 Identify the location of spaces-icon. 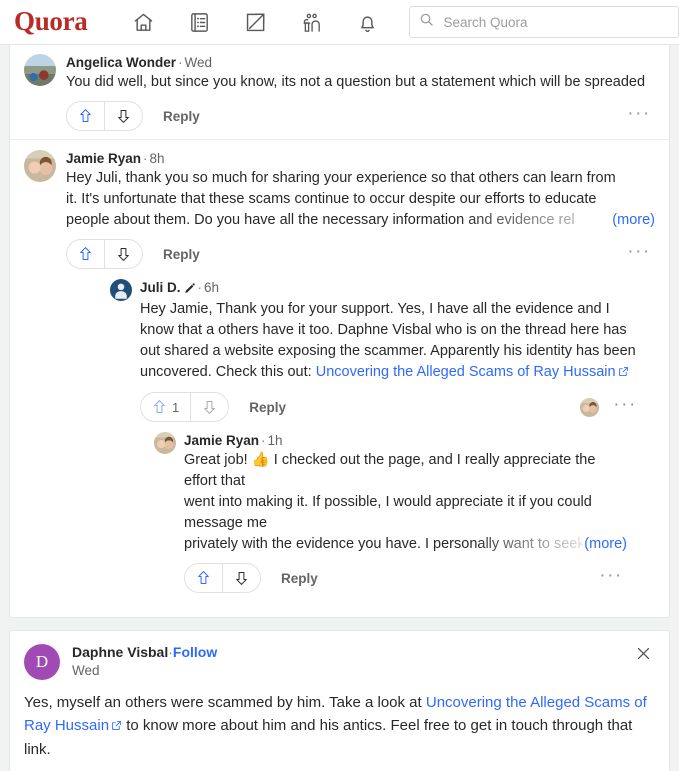
(312, 22).